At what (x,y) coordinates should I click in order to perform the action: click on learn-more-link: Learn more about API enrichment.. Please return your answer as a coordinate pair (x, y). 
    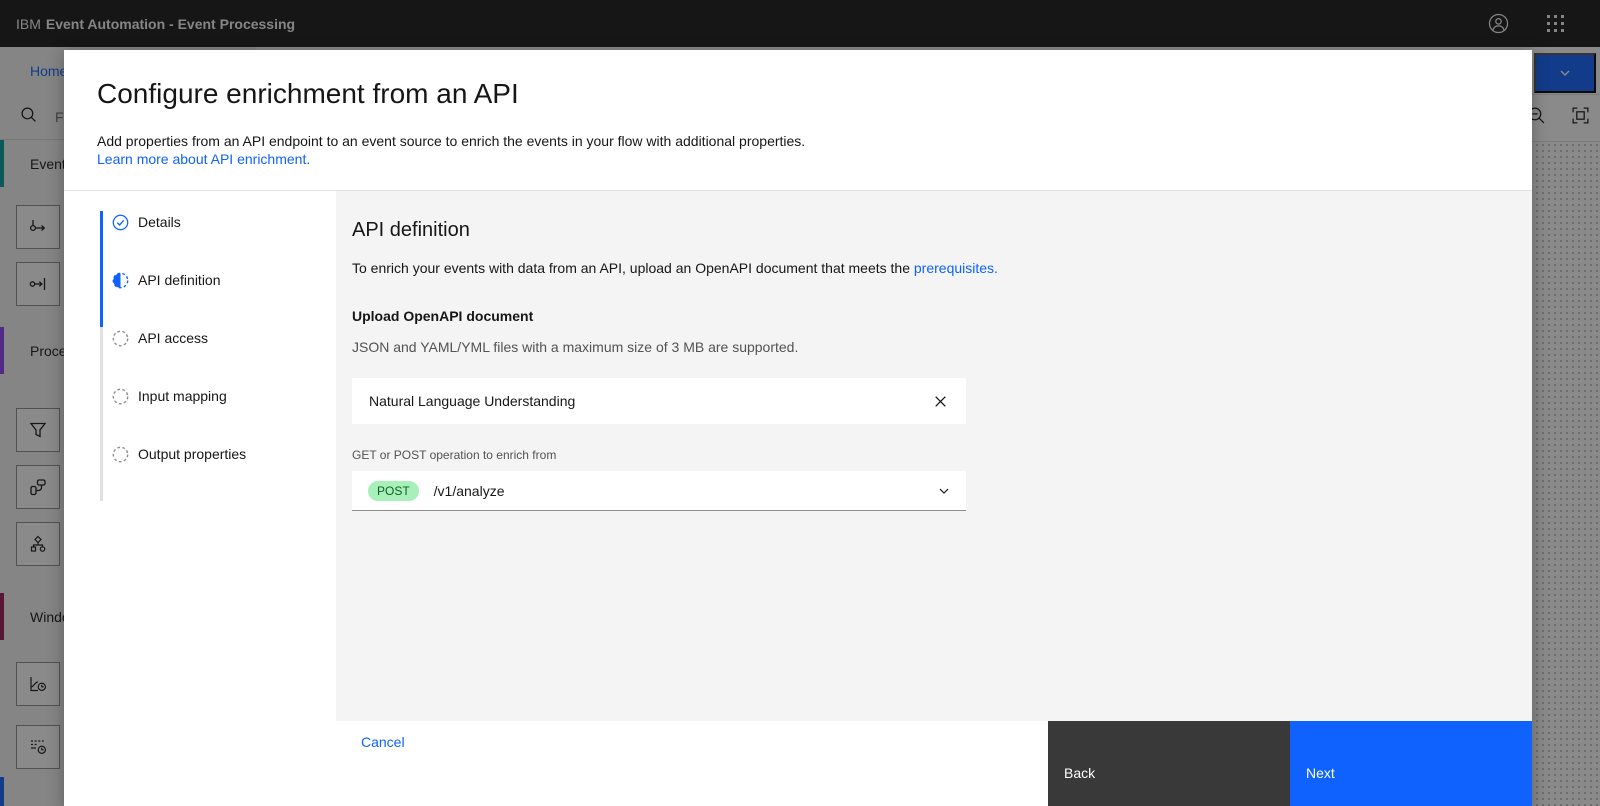
    Looking at the image, I should click on (203, 159).